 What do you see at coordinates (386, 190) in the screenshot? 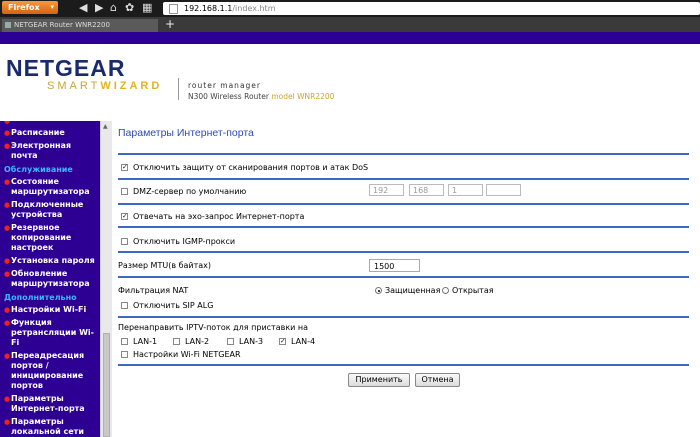
I see `dmz-ip-octet-1: 192` at bounding box center [386, 190].